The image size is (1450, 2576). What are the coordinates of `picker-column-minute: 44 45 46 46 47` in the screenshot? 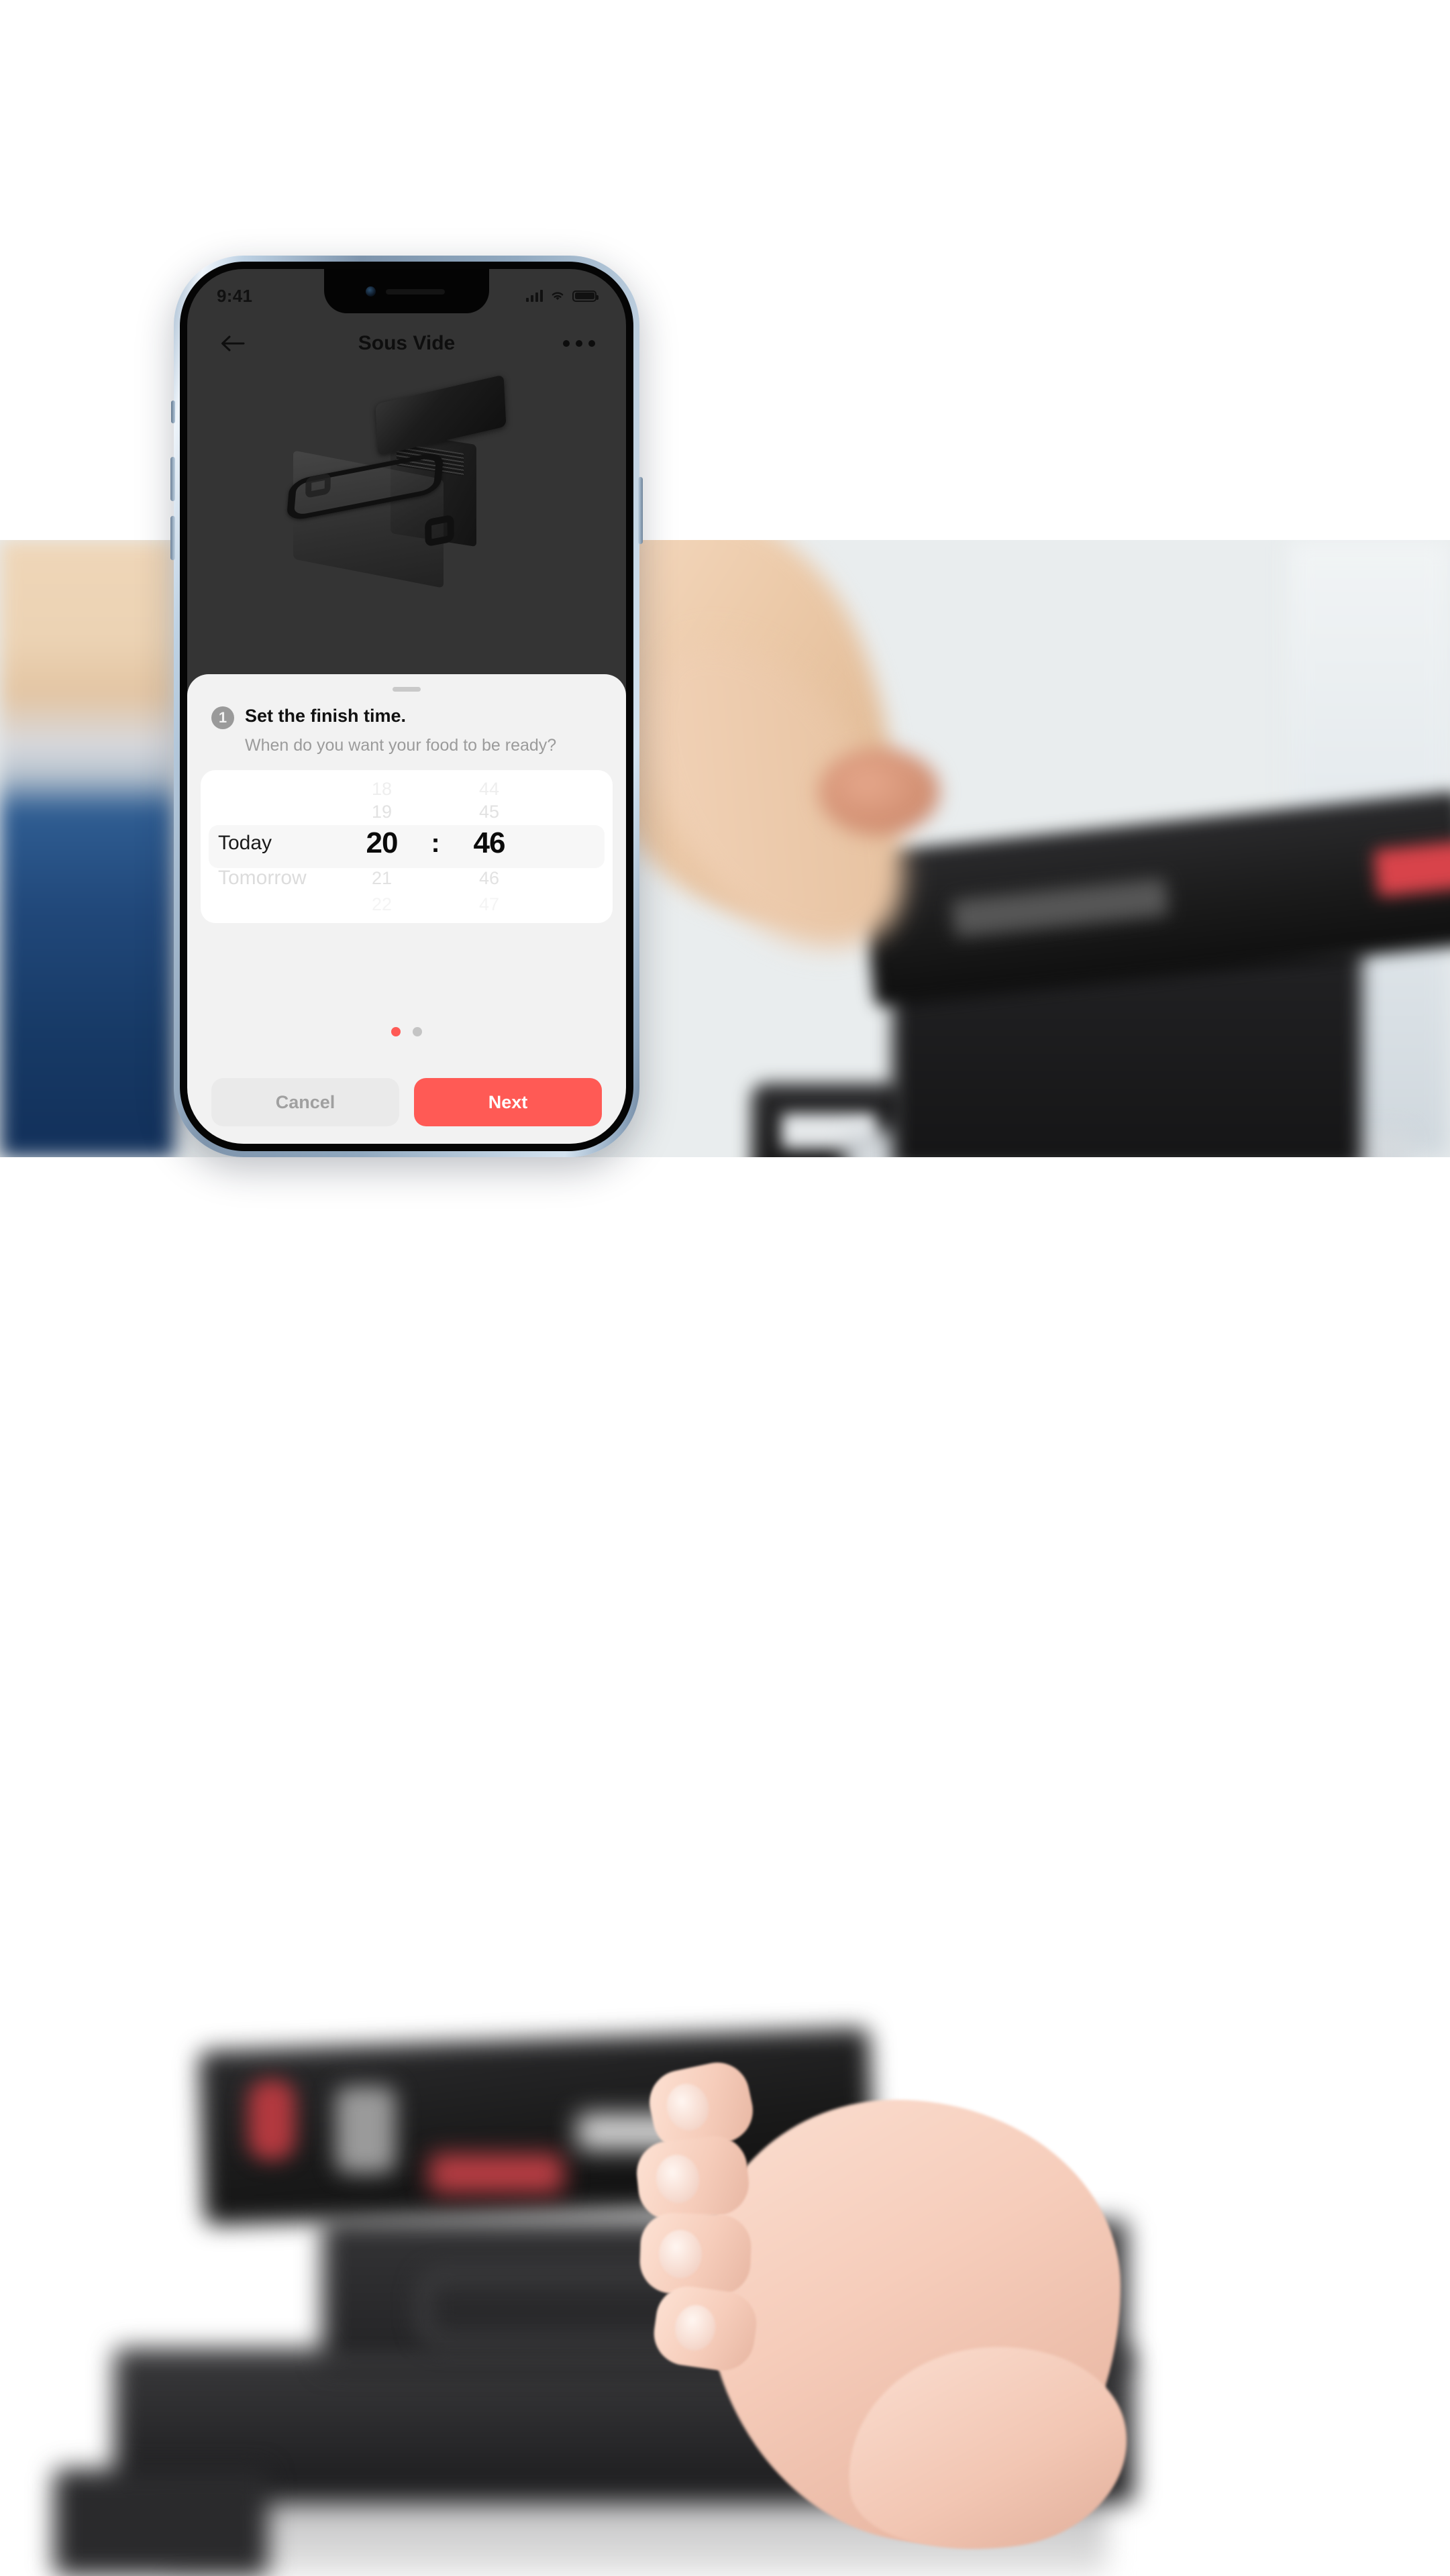 It's located at (489, 846).